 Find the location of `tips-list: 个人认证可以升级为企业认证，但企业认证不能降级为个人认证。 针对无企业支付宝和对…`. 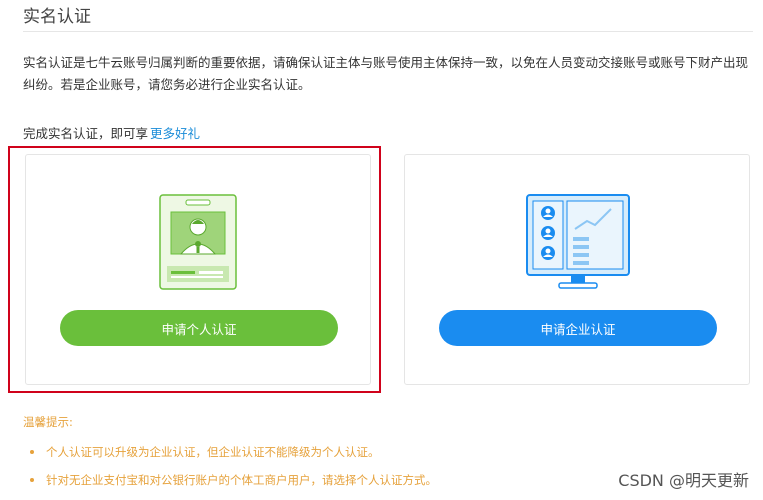

tips-list: 个人认证可以升级为企业认证，但企业认证不能降级为个人认证。 针对无企业支付宝和对… is located at coordinates (233, 468).